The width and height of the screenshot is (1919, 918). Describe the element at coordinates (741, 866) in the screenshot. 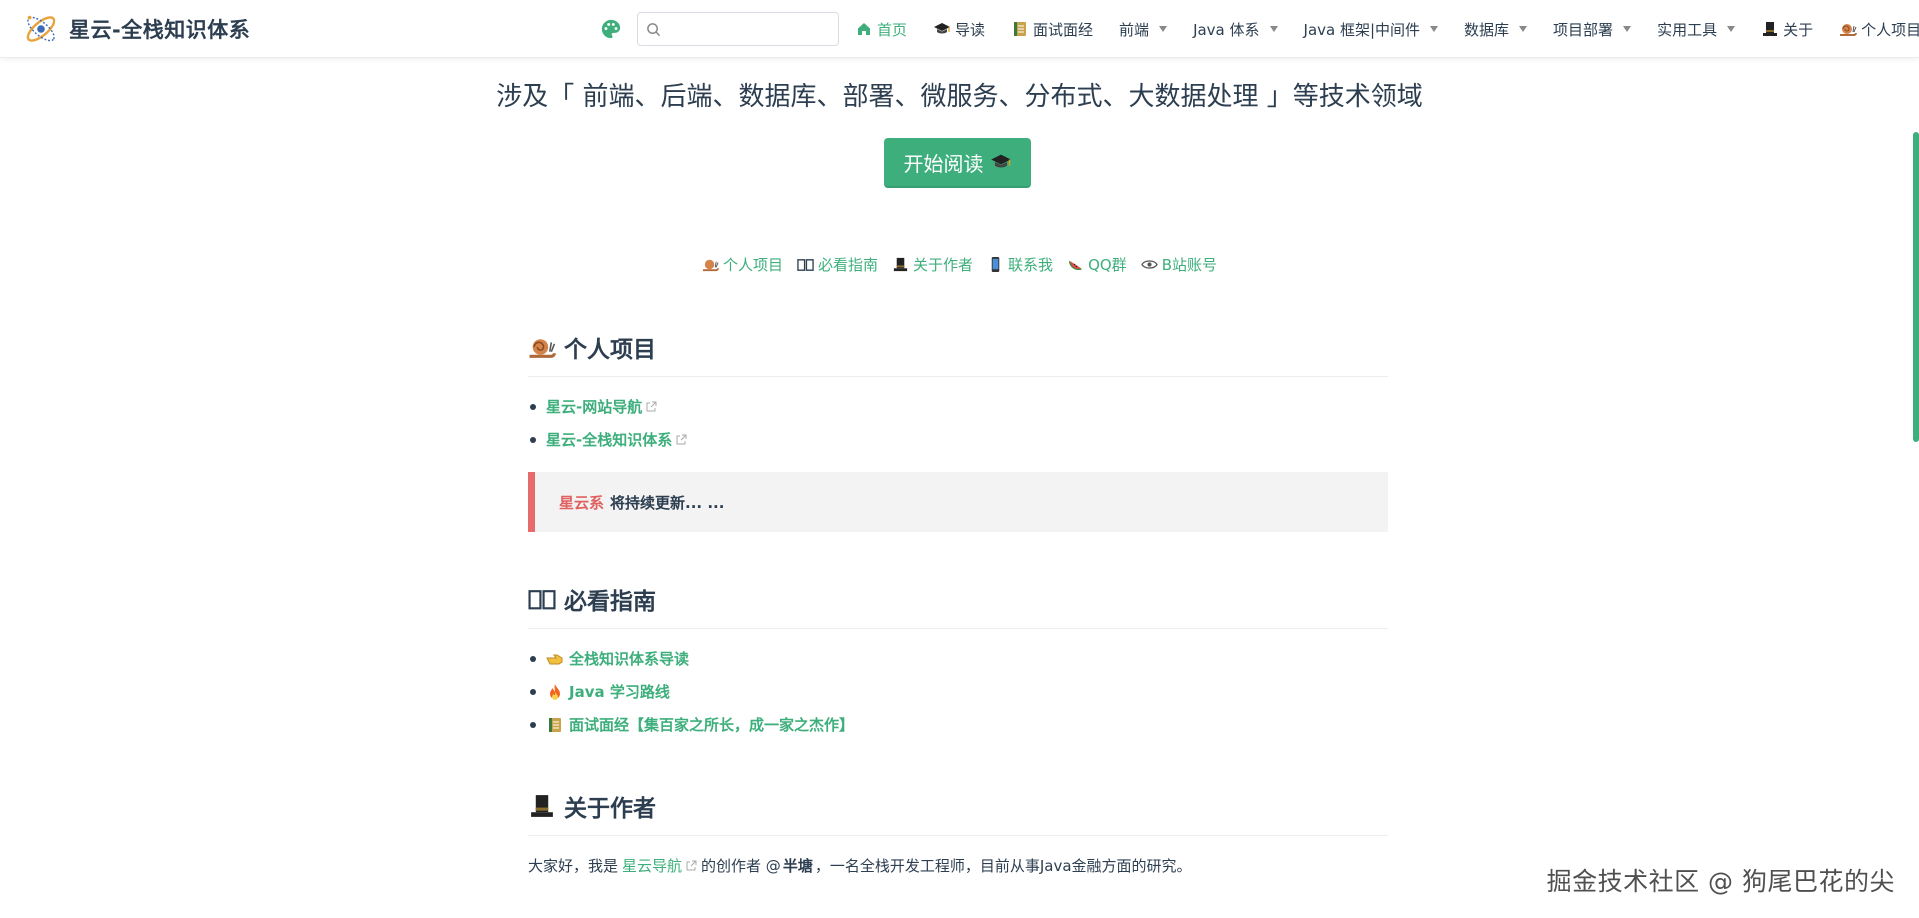

I see `about-text-mid: 的创作者 @` at that location.